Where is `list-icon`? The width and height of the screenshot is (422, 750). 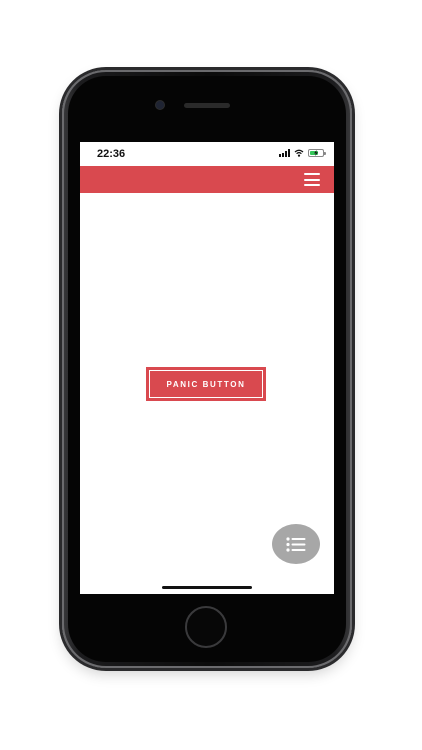 list-icon is located at coordinates (296, 544).